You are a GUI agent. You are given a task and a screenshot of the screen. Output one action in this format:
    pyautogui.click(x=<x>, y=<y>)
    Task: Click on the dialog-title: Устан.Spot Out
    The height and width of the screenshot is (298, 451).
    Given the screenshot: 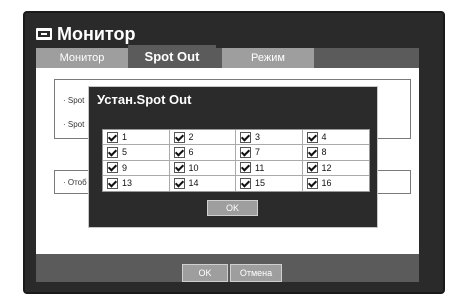 What is the action you would take?
    pyautogui.click(x=144, y=99)
    